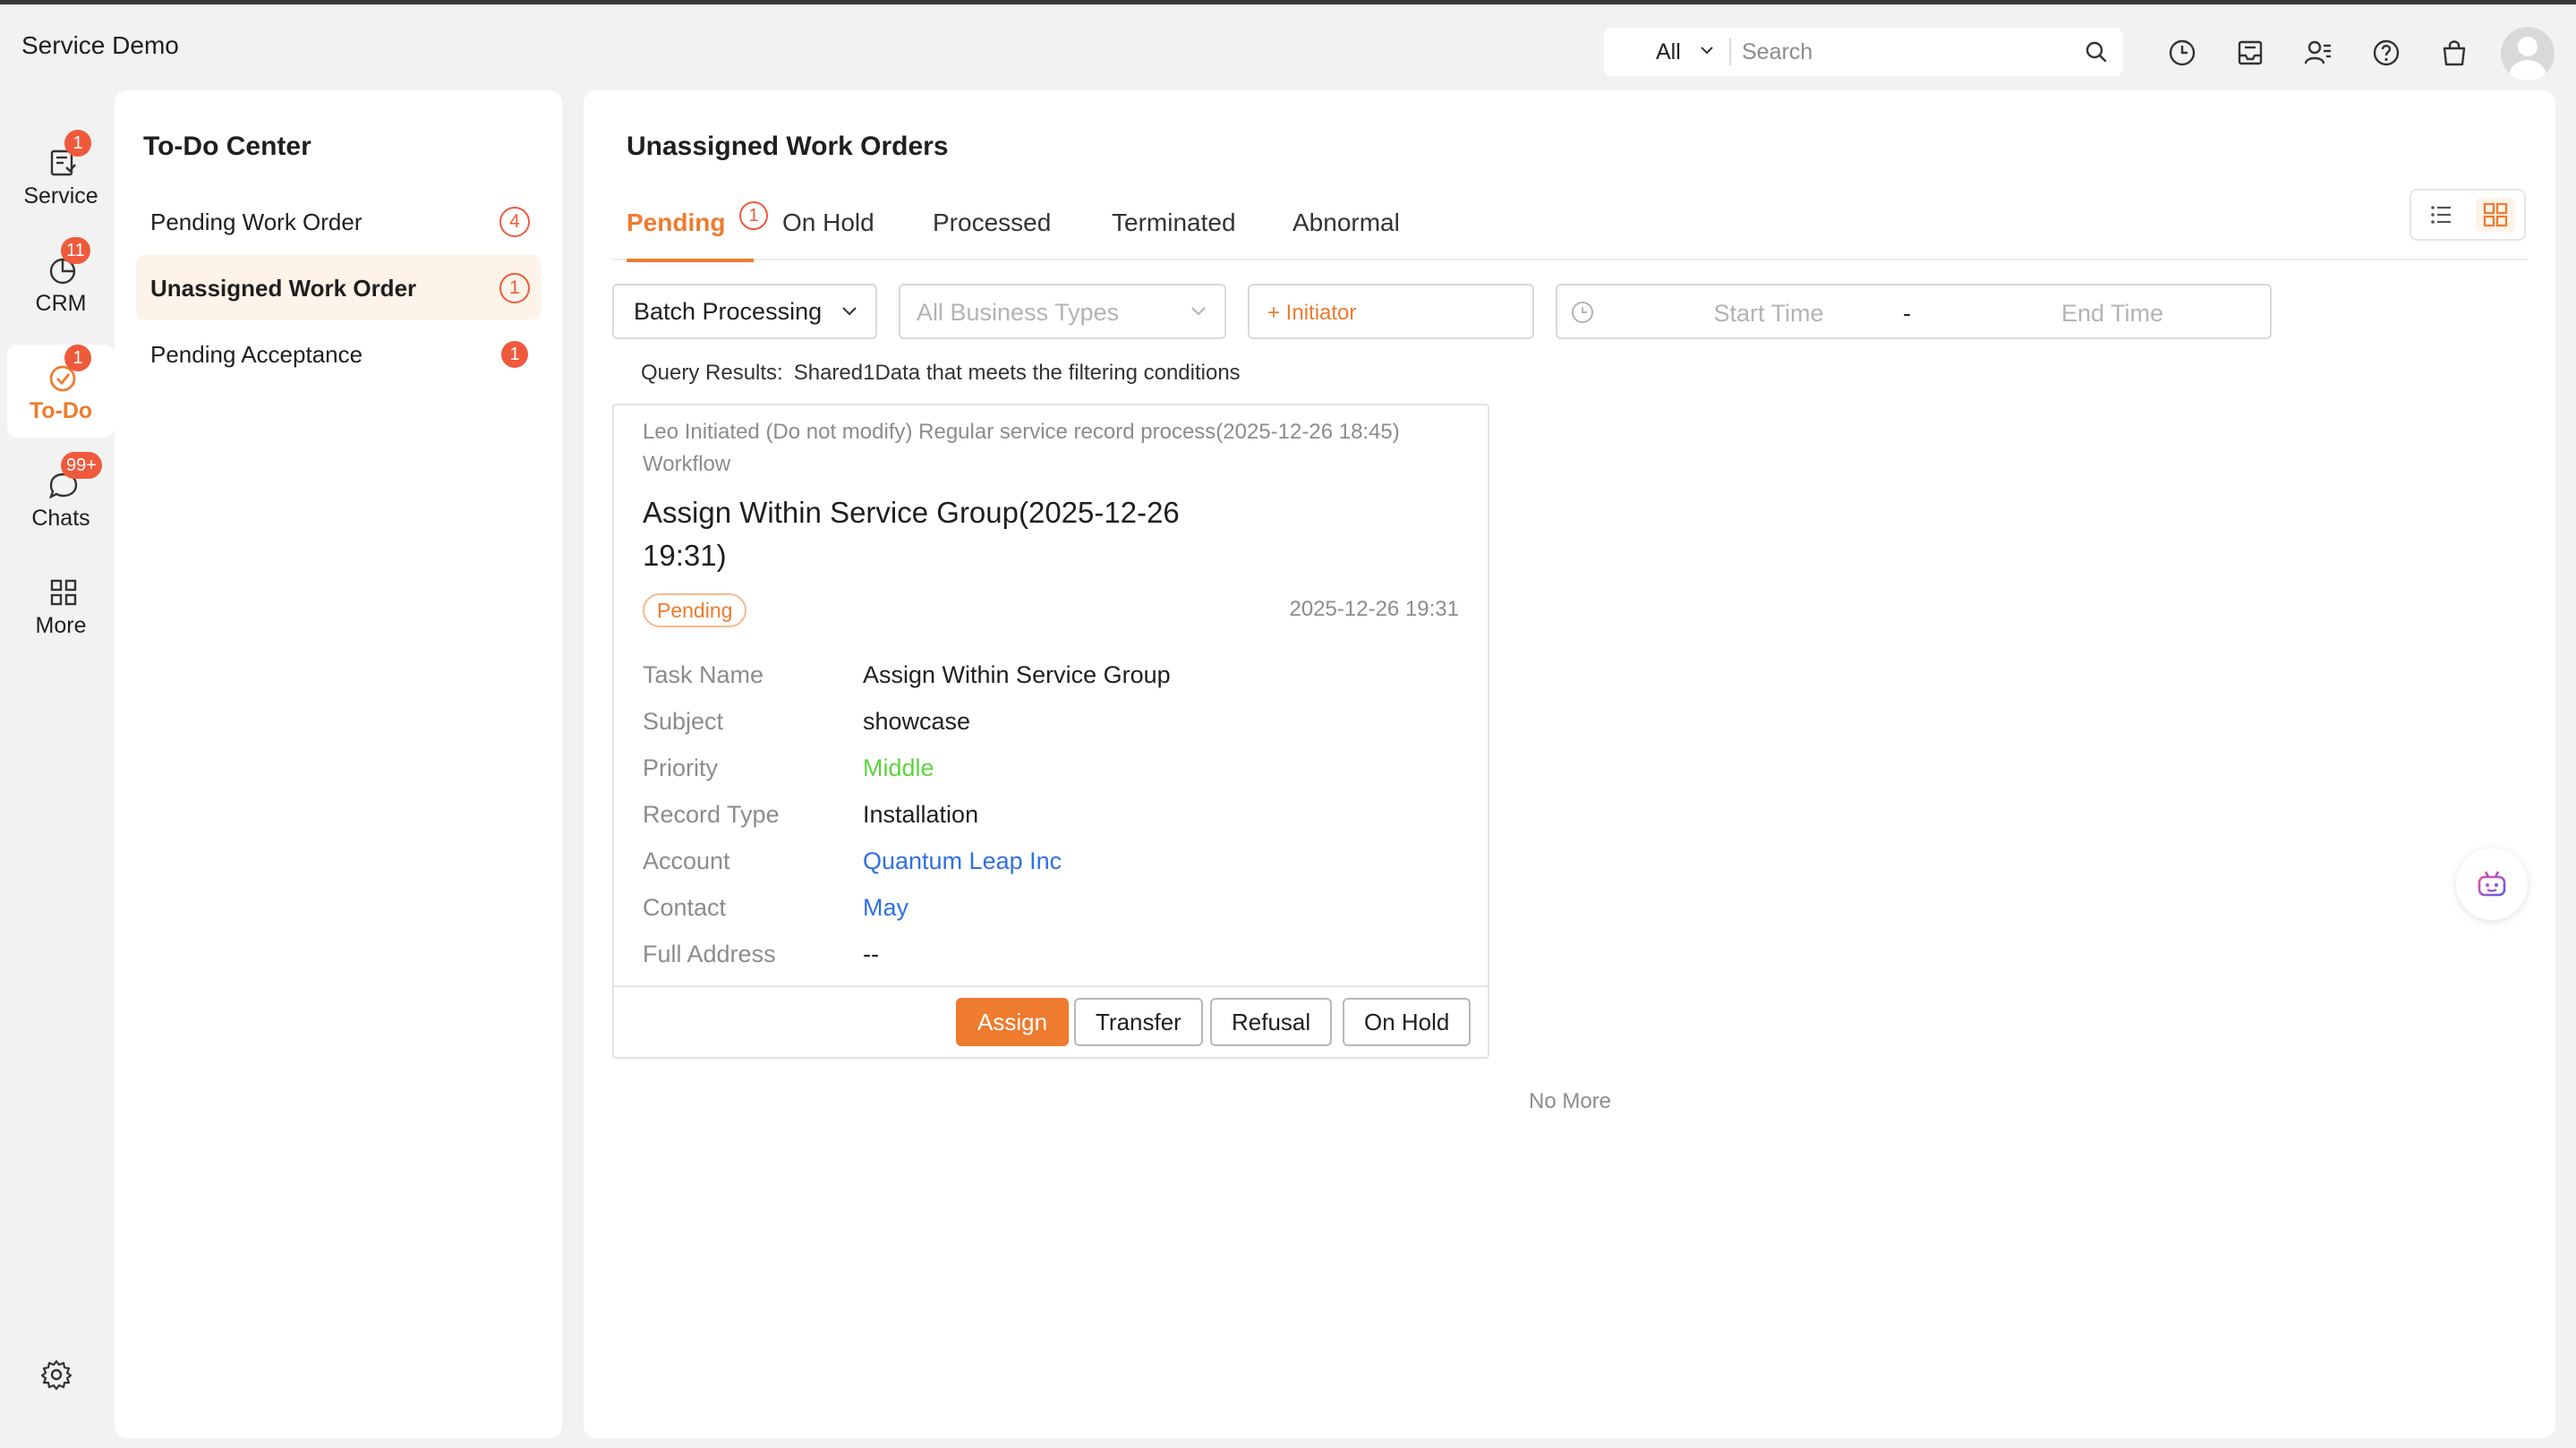 The image size is (2576, 1448). I want to click on contact-link: May, so click(885, 908).